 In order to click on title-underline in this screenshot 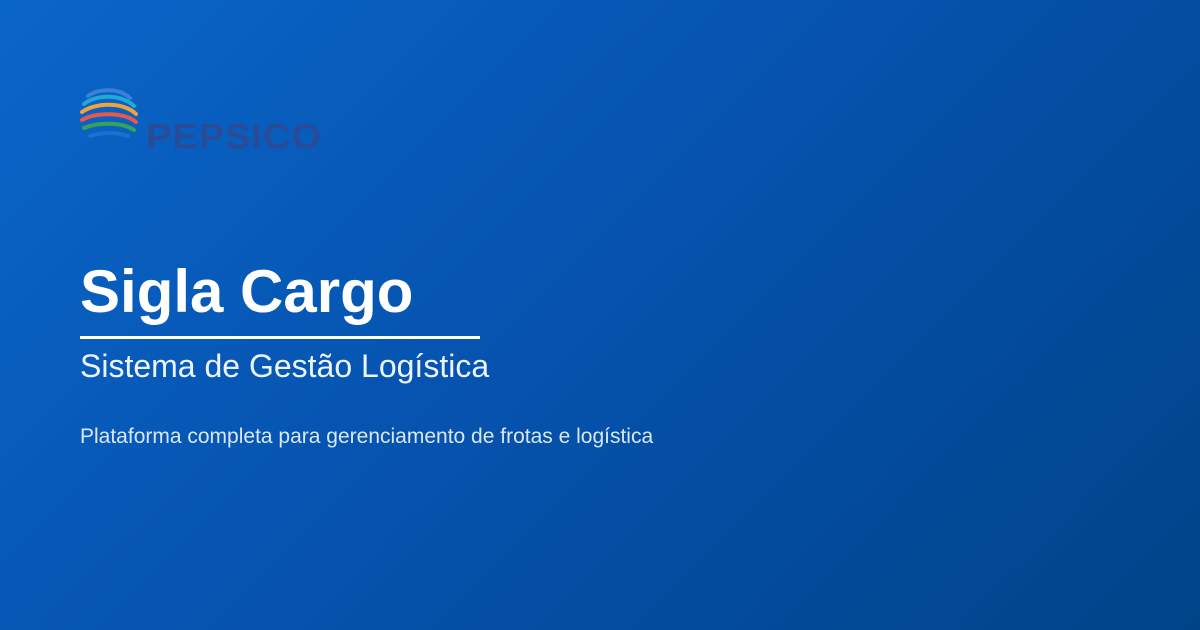, I will do `click(280, 337)`.